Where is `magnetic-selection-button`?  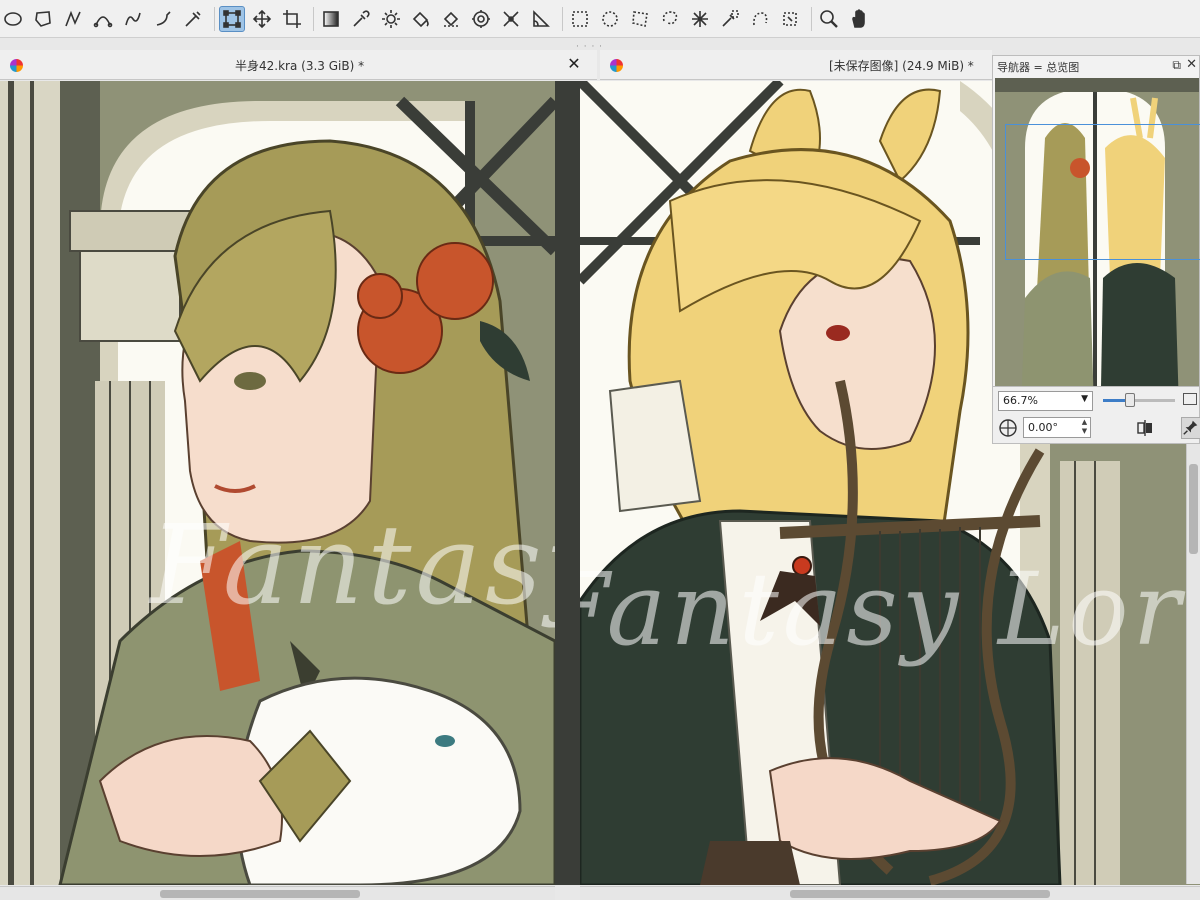
magnetic-selection-button is located at coordinates (790, 19).